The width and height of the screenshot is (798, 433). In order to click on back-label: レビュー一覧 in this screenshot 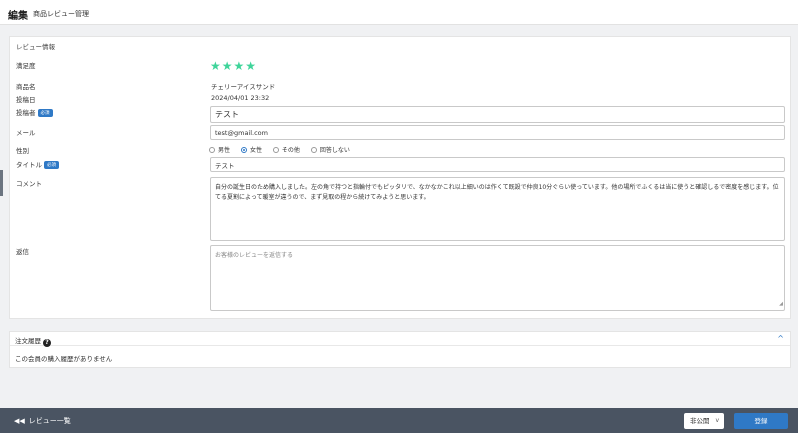, I will do `click(49, 421)`.